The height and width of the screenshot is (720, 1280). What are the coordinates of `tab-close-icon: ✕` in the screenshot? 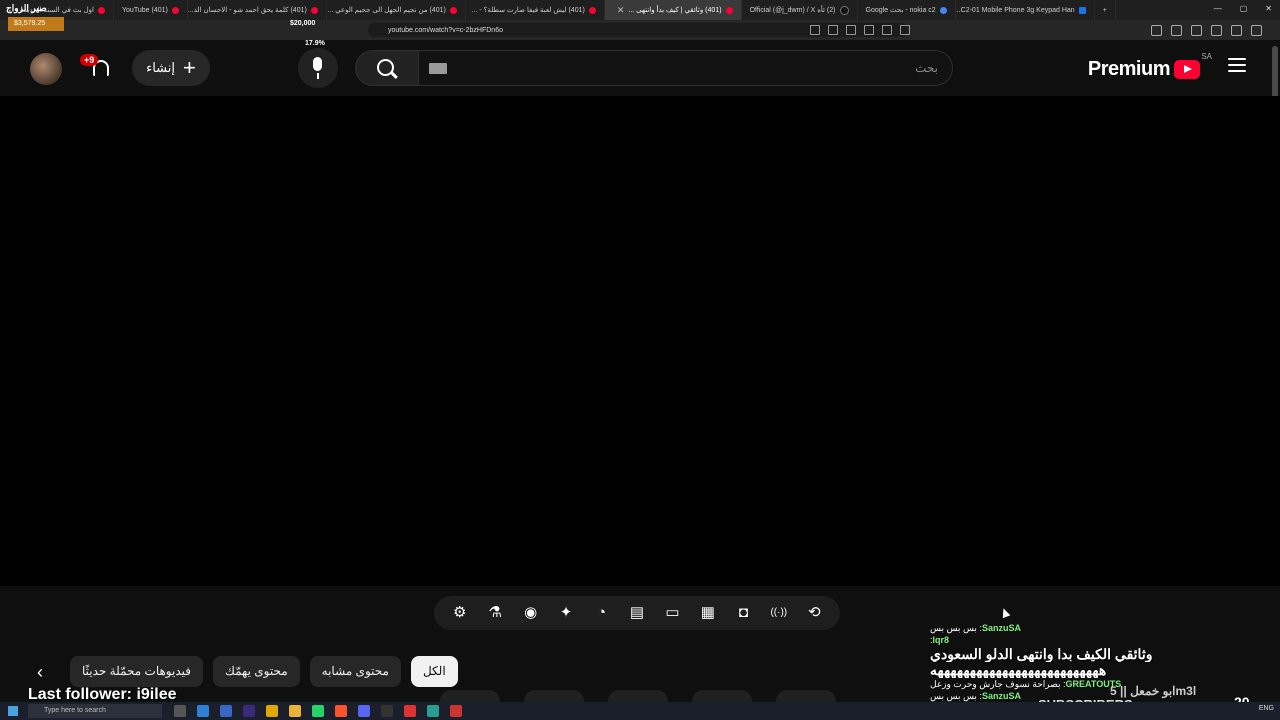 It's located at (621, 10).